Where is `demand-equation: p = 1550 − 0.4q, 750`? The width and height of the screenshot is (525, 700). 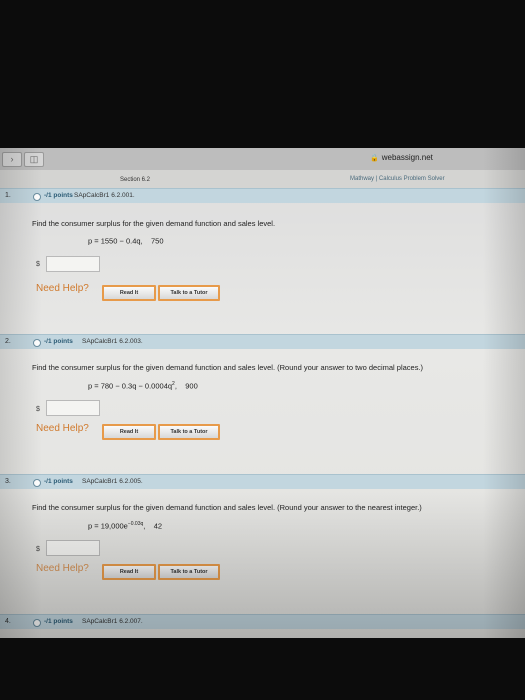 demand-equation: p = 1550 − 0.4q, 750 is located at coordinates (126, 241).